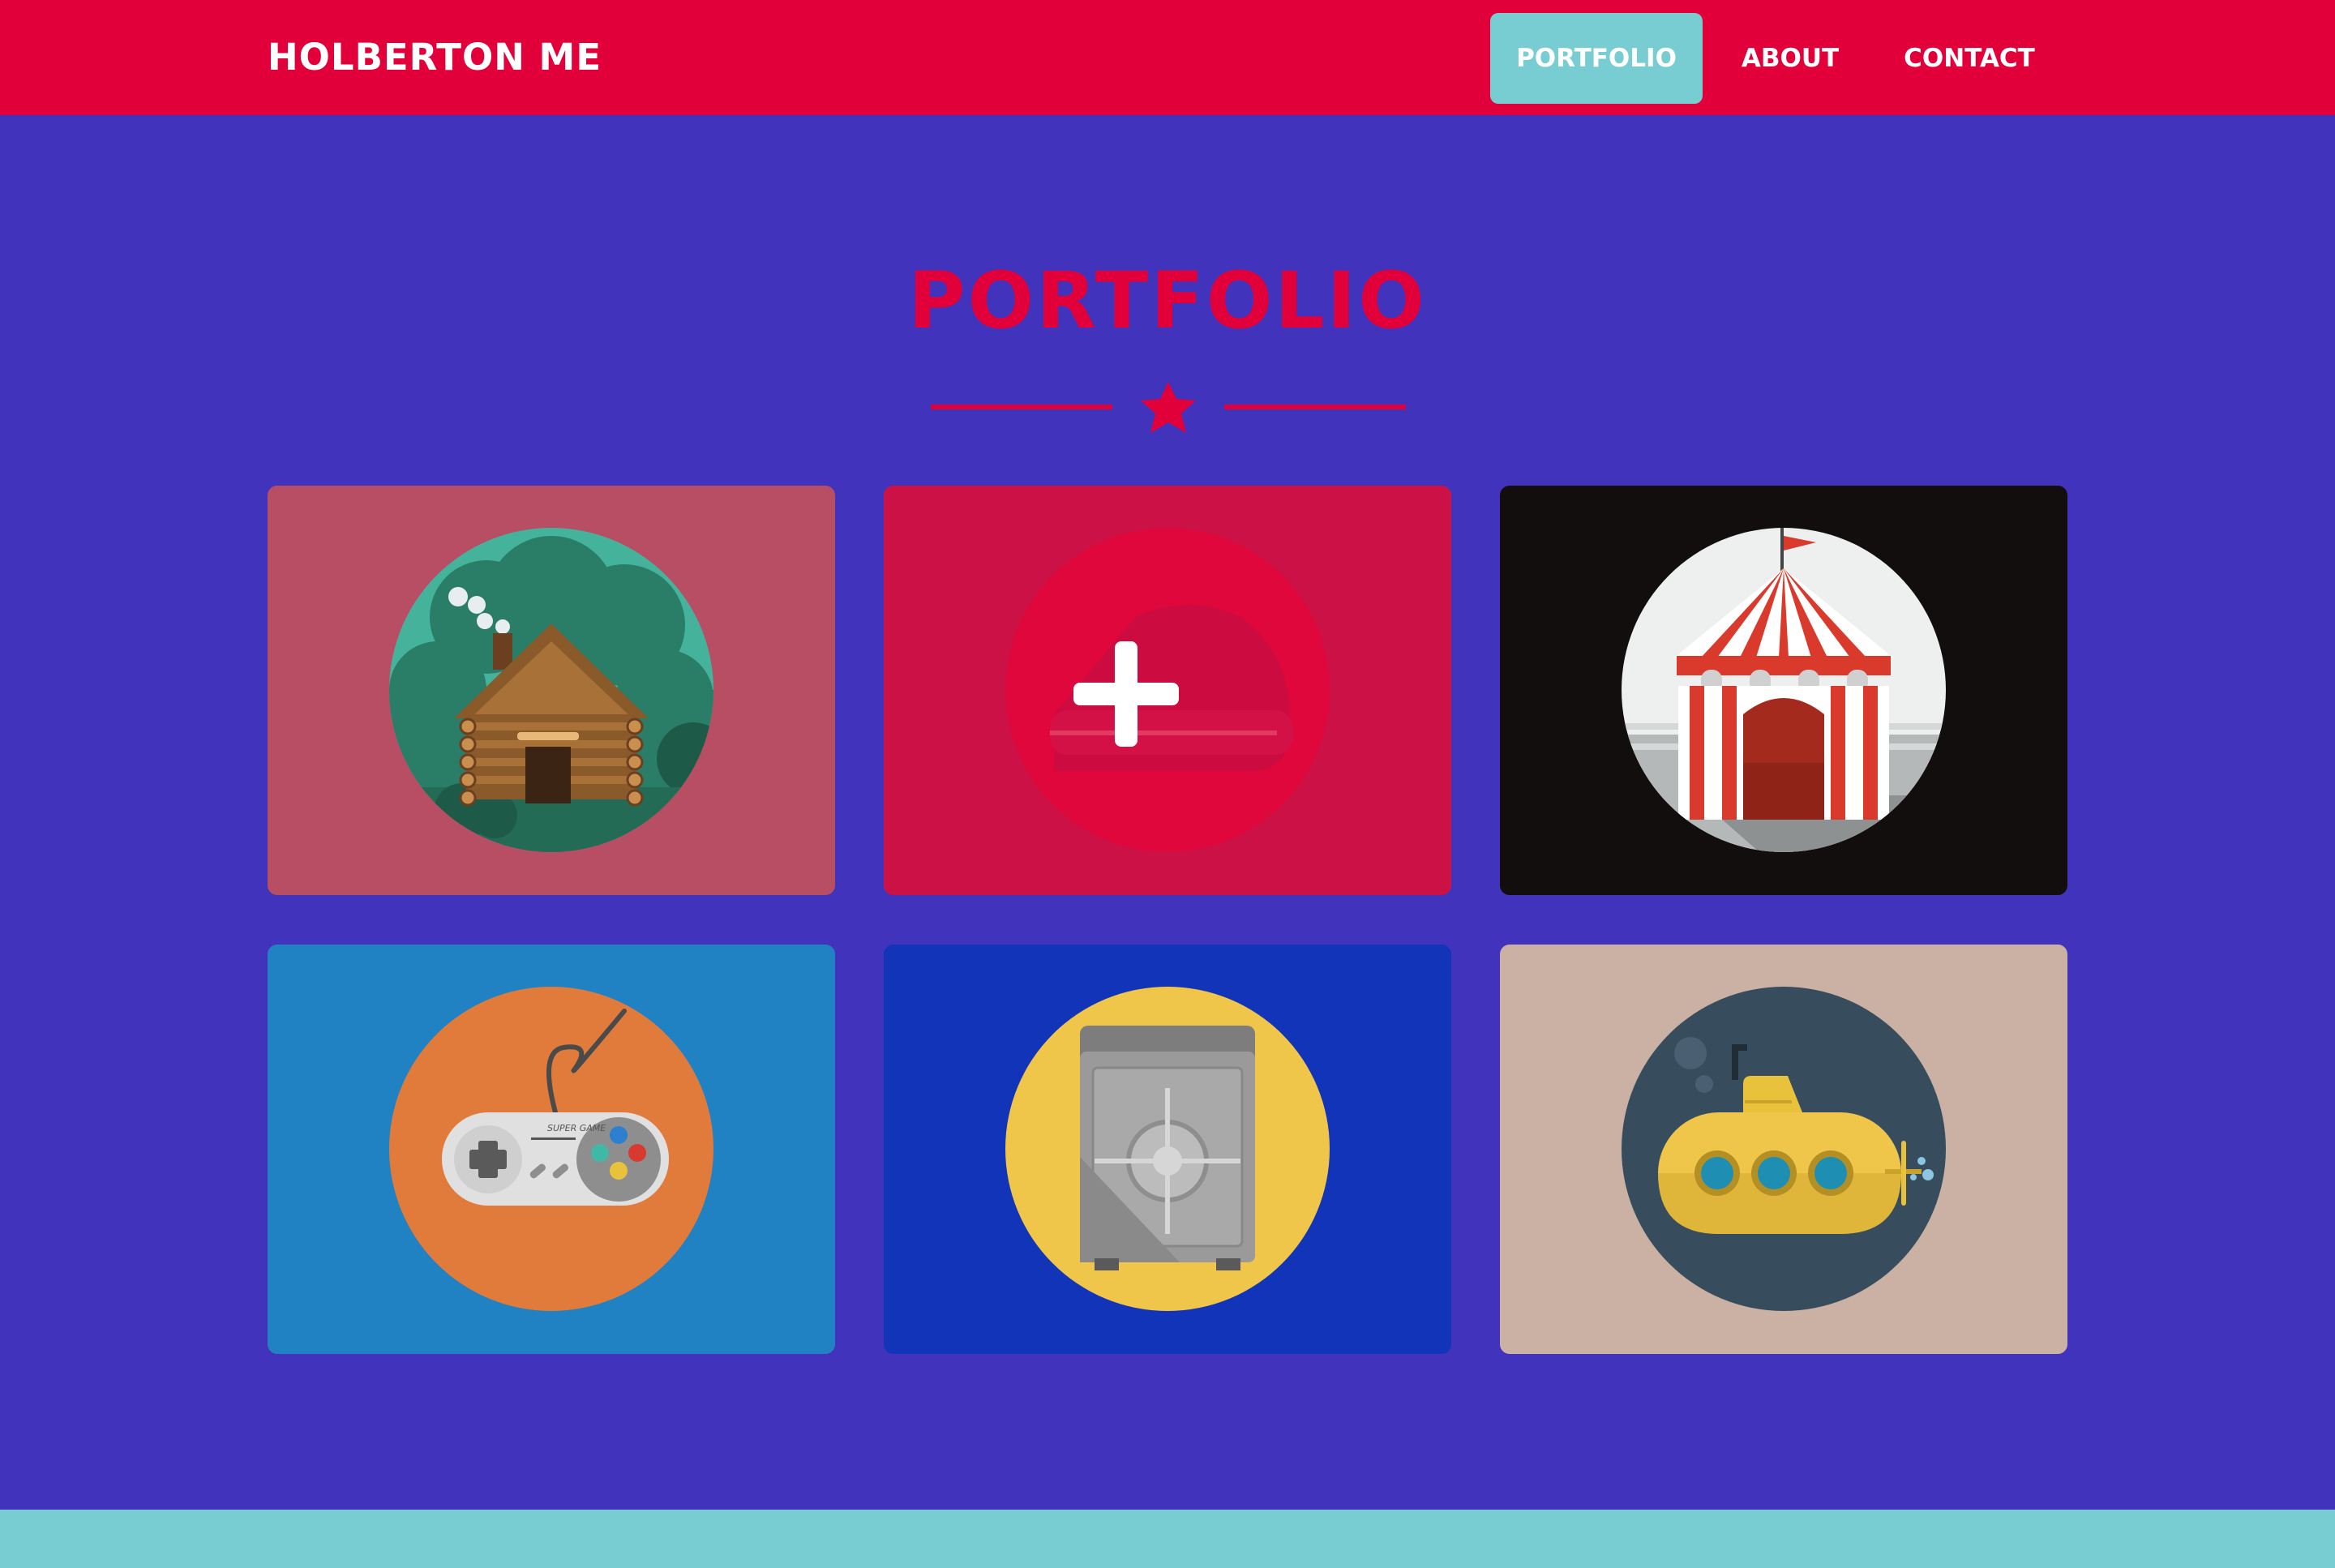 The image size is (2335, 1568). I want to click on plus-icon, so click(1167, 690).